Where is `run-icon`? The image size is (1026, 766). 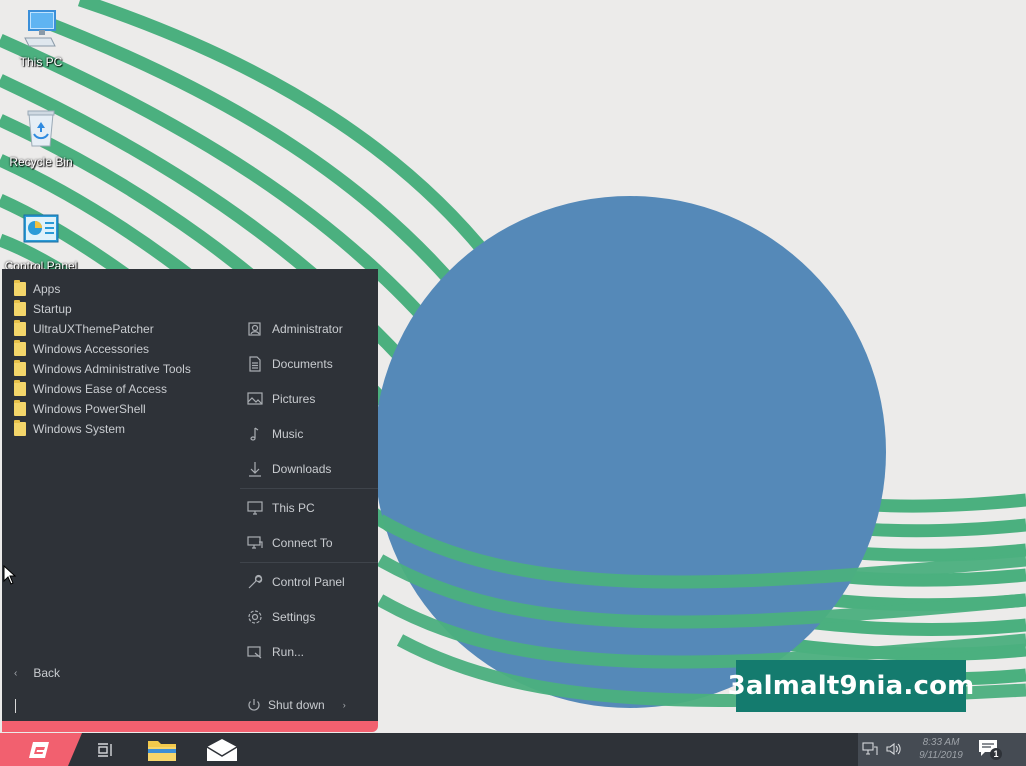 run-icon is located at coordinates (254, 652).